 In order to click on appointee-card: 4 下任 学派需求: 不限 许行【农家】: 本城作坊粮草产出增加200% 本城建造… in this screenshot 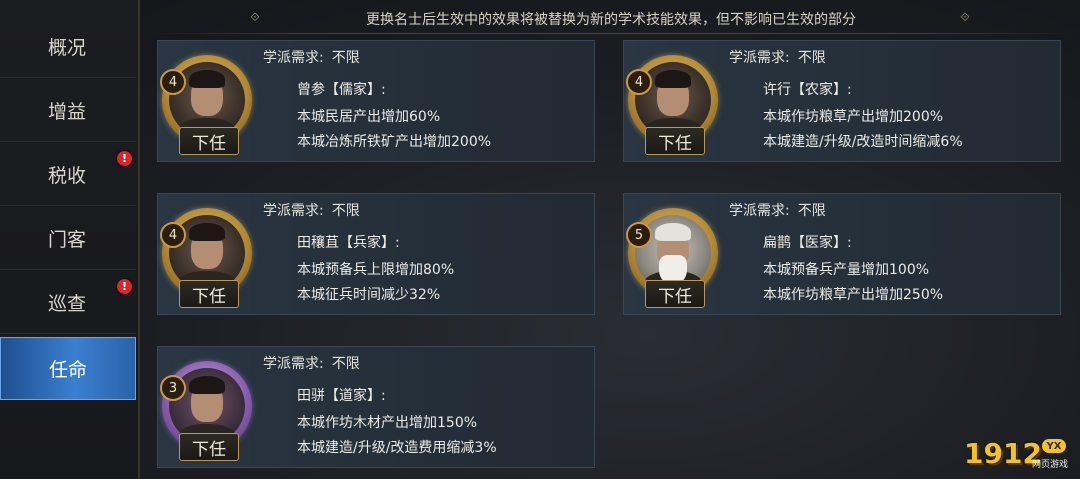, I will do `click(842, 101)`.